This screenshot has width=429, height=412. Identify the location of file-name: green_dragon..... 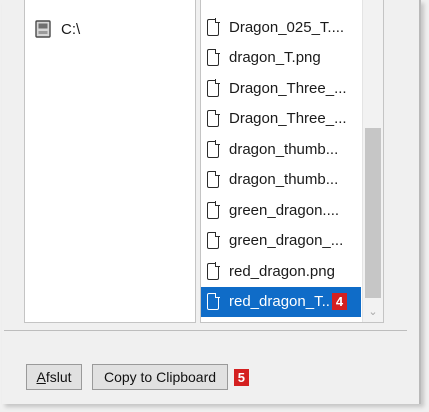
(284, 210).